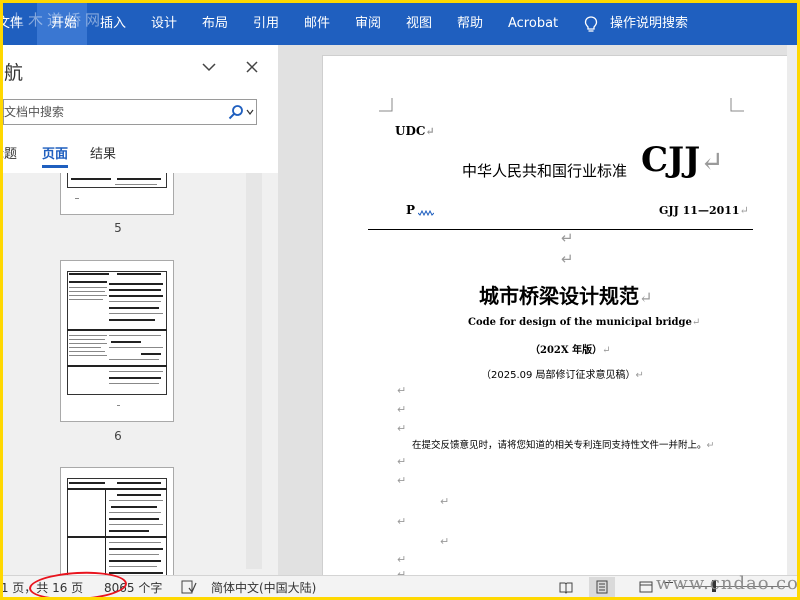 This screenshot has width=800, height=600. What do you see at coordinates (368, 24) in the screenshot?
I see `tab-review: 审阅` at bounding box center [368, 24].